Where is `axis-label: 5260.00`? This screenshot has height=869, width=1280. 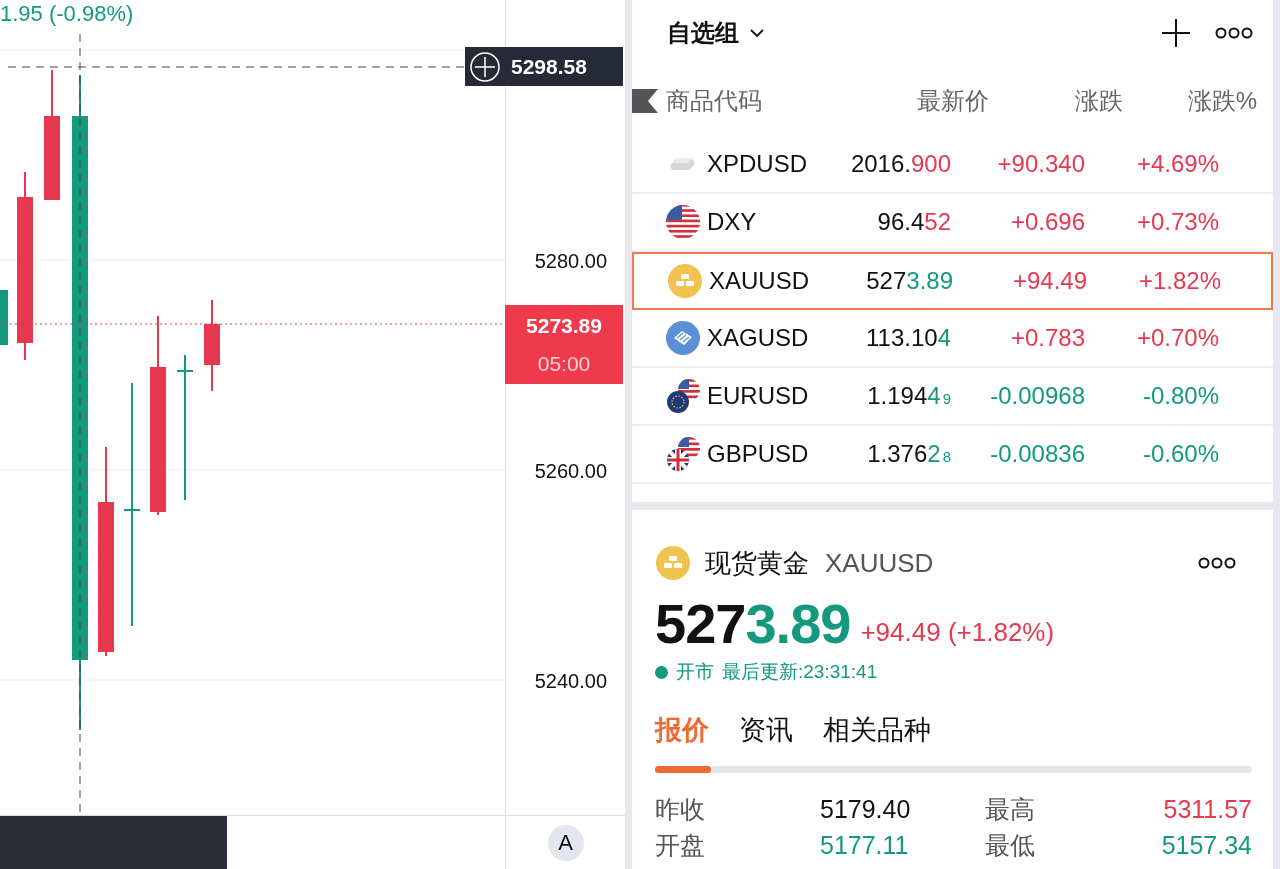 axis-label: 5260.00 is located at coordinates (570, 471).